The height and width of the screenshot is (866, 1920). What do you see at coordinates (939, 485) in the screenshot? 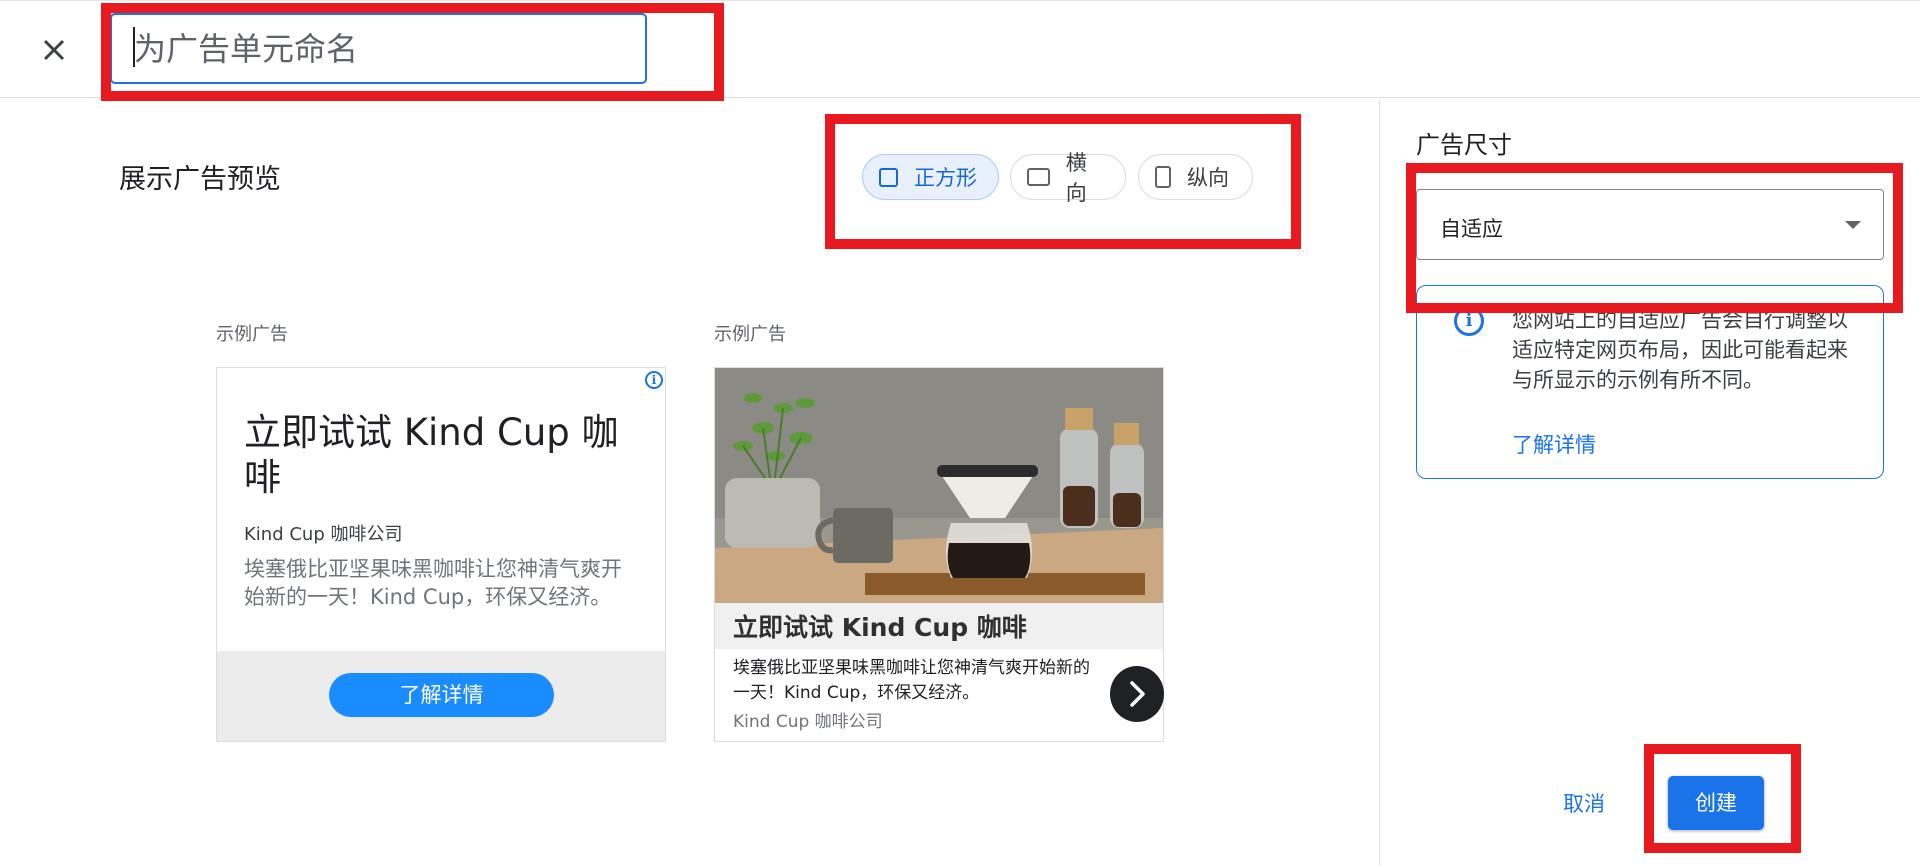
I see `ad-product-photo` at bounding box center [939, 485].